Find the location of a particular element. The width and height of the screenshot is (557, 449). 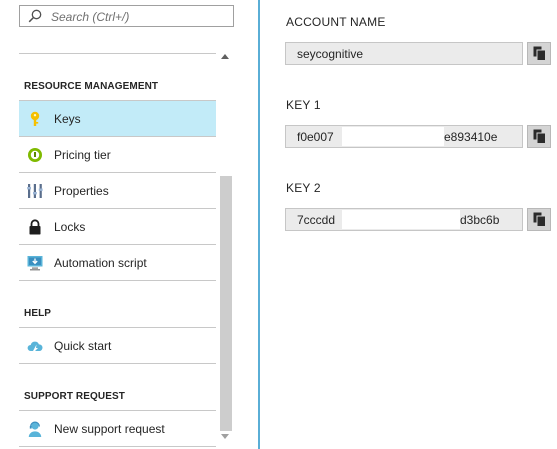

menu-item-quick-start: Quick start is located at coordinates (117, 346).